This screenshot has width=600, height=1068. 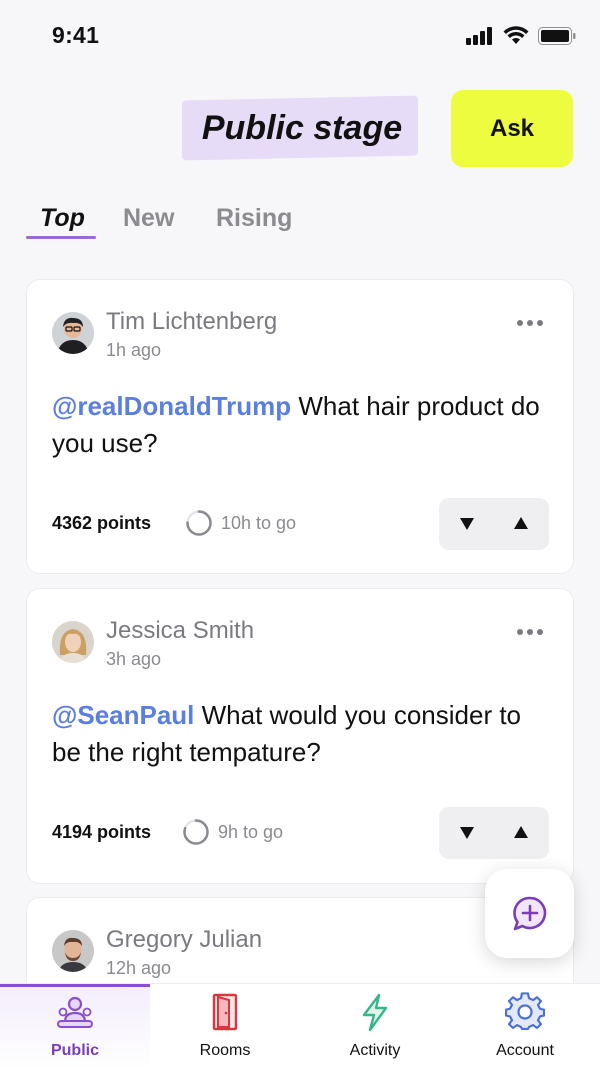 What do you see at coordinates (191, 322) in the screenshot?
I see `author-name: Tim Lichtenberg` at bounding box center [191, 322].